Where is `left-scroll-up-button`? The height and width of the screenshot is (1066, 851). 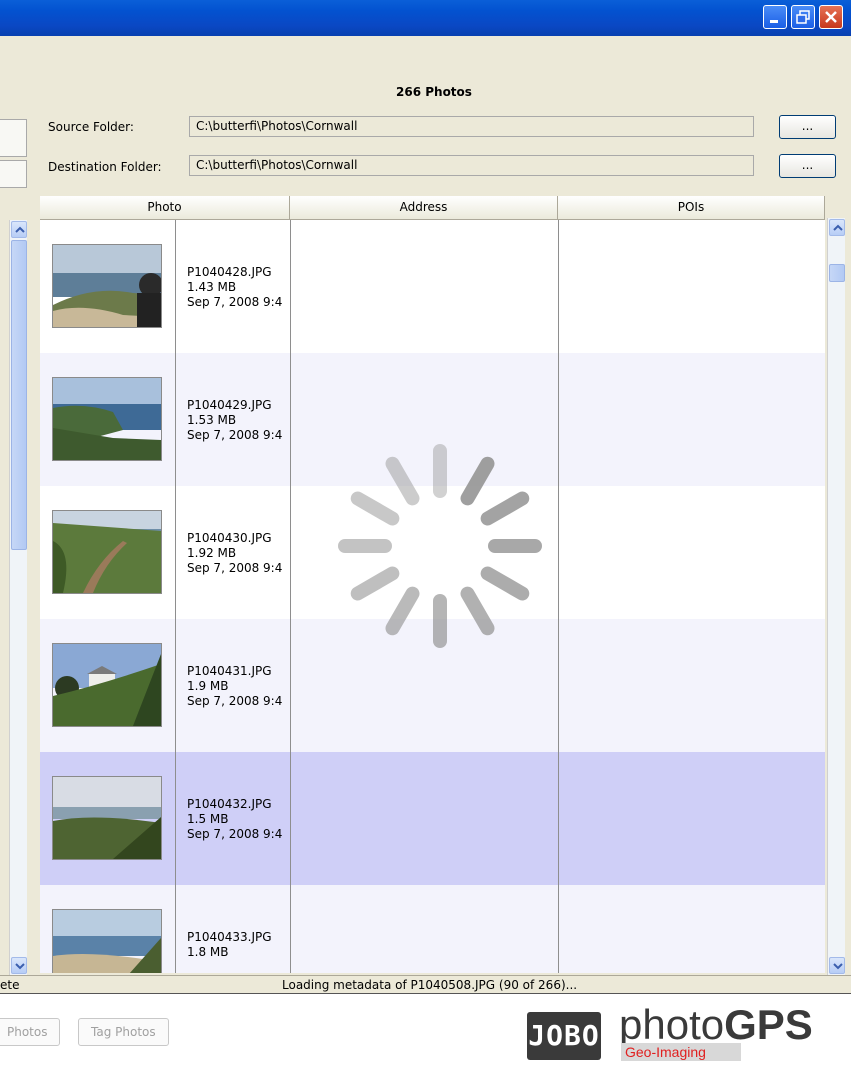
left-scroll-up-button is located at coordinates (19, 229).